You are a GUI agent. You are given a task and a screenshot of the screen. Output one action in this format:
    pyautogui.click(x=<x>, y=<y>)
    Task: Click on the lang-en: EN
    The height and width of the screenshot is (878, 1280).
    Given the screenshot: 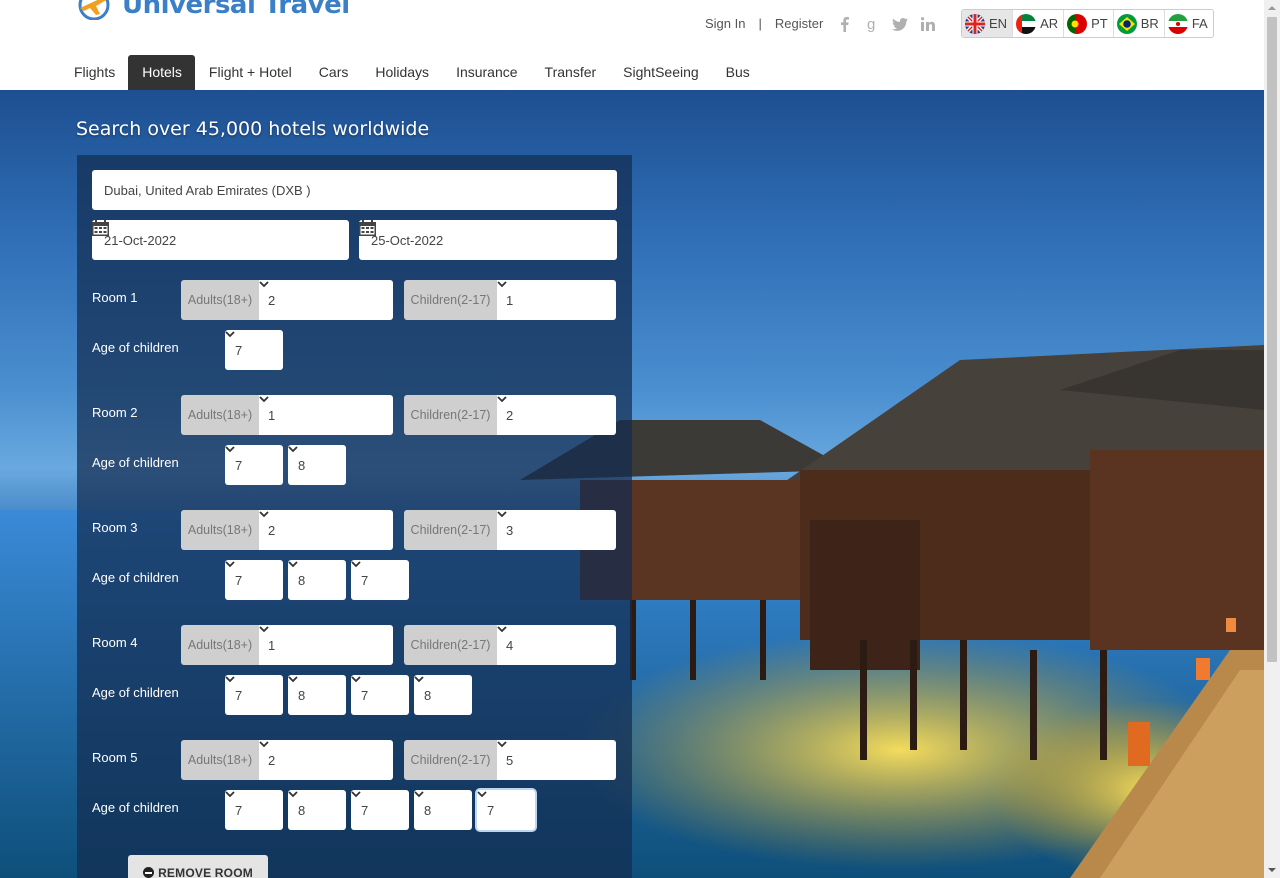 What is the action you would take?
    pyautogui.click(x=988, y=23)
    